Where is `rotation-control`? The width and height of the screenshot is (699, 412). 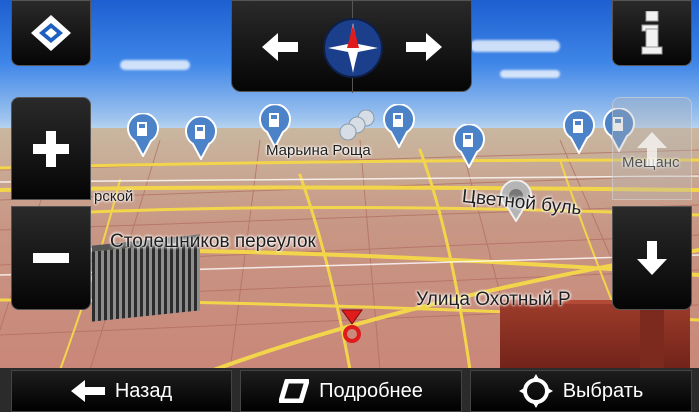 rotation-control is located at coordinates (351, 46).